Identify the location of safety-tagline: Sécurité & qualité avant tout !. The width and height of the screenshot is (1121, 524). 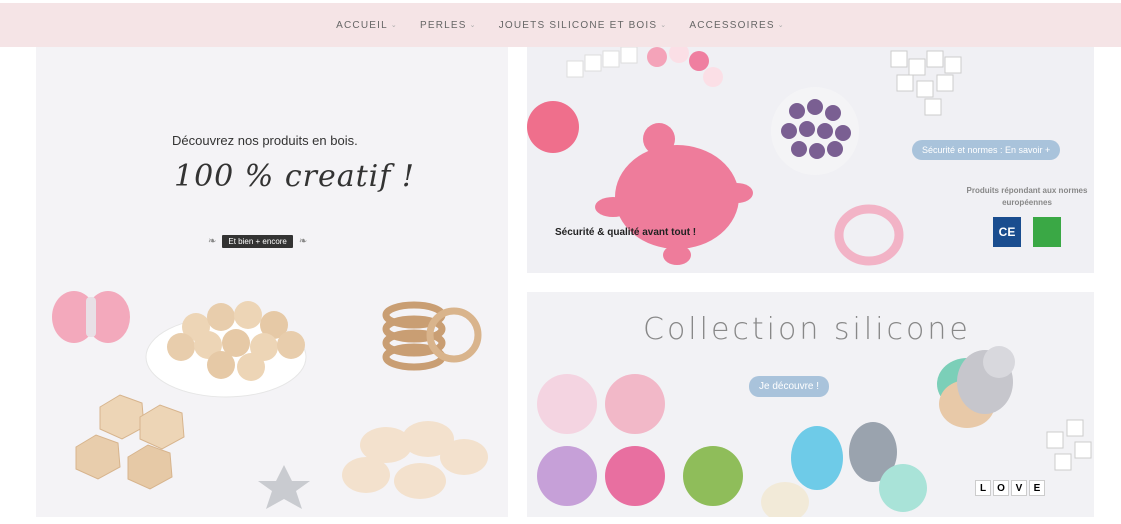
(626, 232).